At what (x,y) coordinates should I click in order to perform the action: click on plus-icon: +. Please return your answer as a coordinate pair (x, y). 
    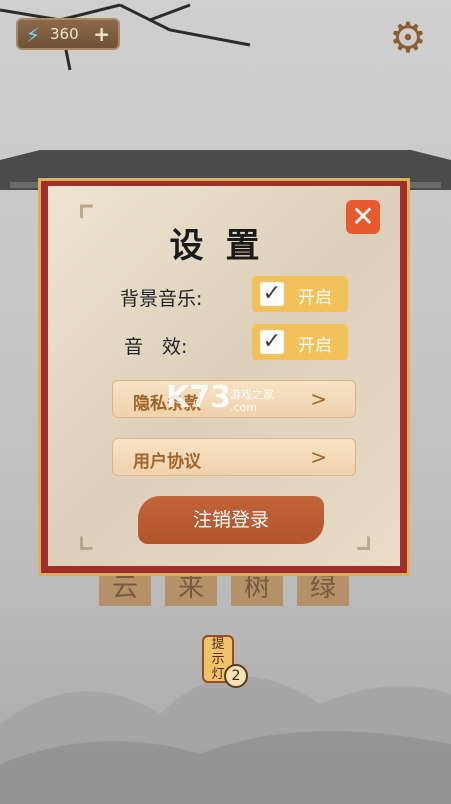
    Looking at the image, I should click on (101, 34).